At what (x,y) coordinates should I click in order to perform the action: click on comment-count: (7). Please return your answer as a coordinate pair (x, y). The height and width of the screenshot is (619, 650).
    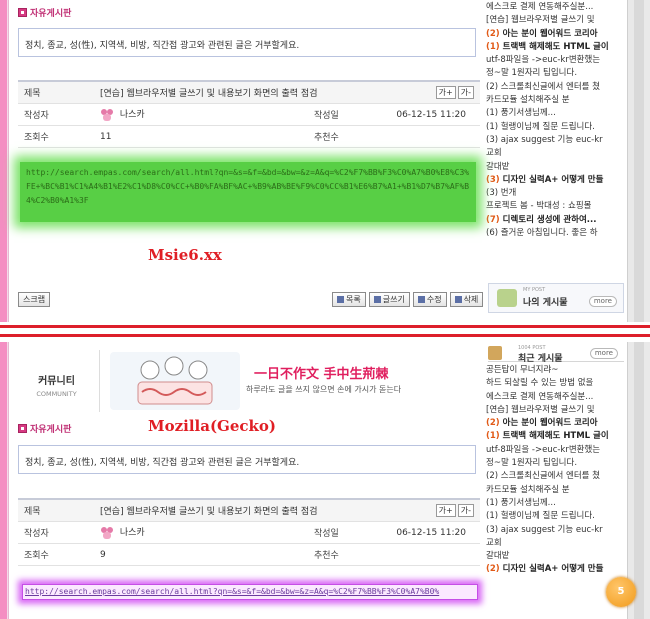
    Looking at the image, I should click on (493, 219).